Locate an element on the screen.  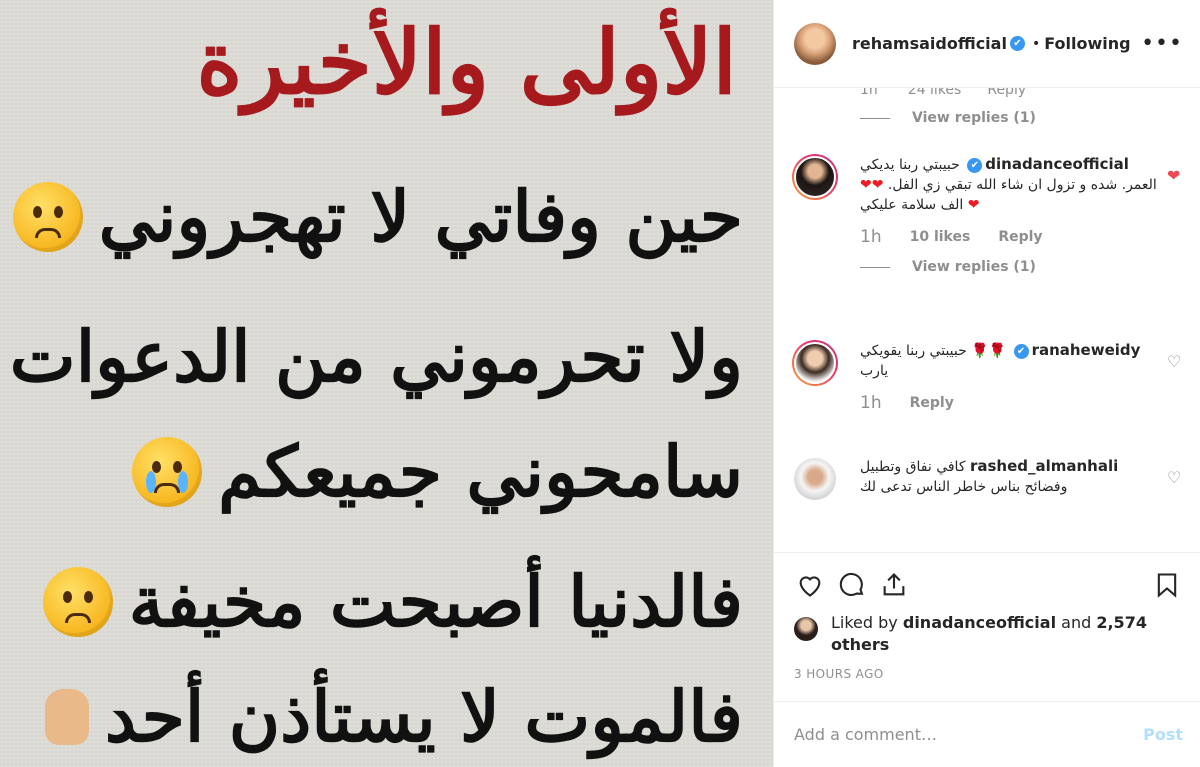
share-upload-icon is located at coordinates (894, 585).